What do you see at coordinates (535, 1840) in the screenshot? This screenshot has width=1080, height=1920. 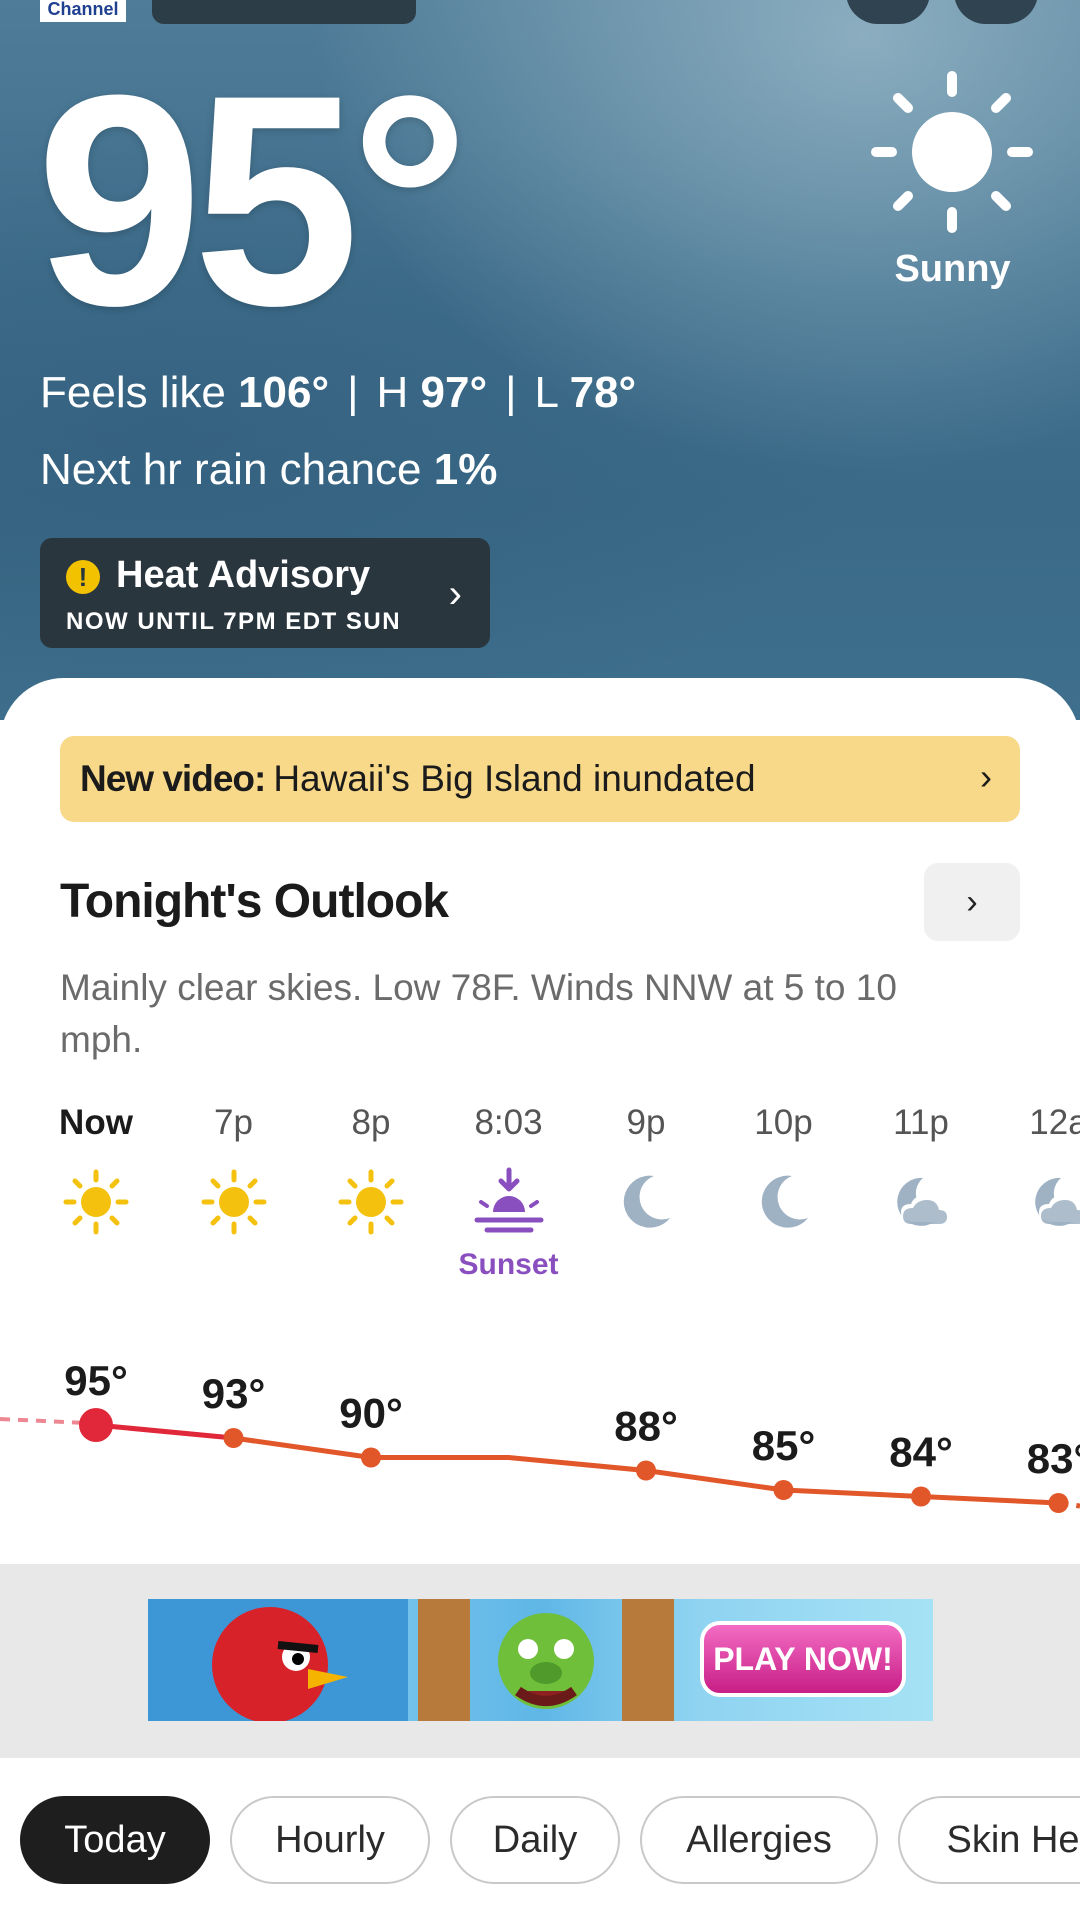 I see `tab-daily: Daily` at bounding box center [535, 1840].